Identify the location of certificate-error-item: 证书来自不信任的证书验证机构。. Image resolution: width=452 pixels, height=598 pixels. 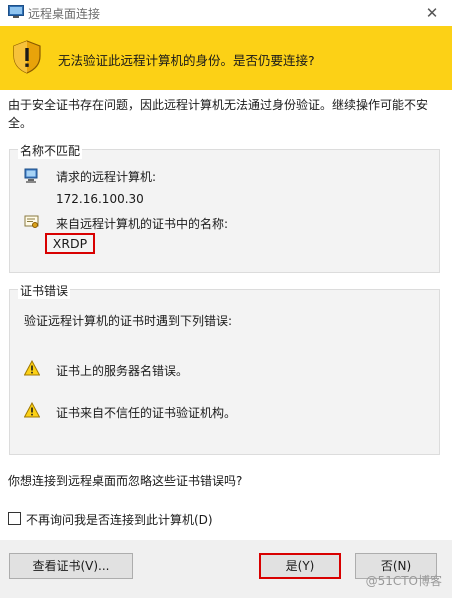
(146, 413).